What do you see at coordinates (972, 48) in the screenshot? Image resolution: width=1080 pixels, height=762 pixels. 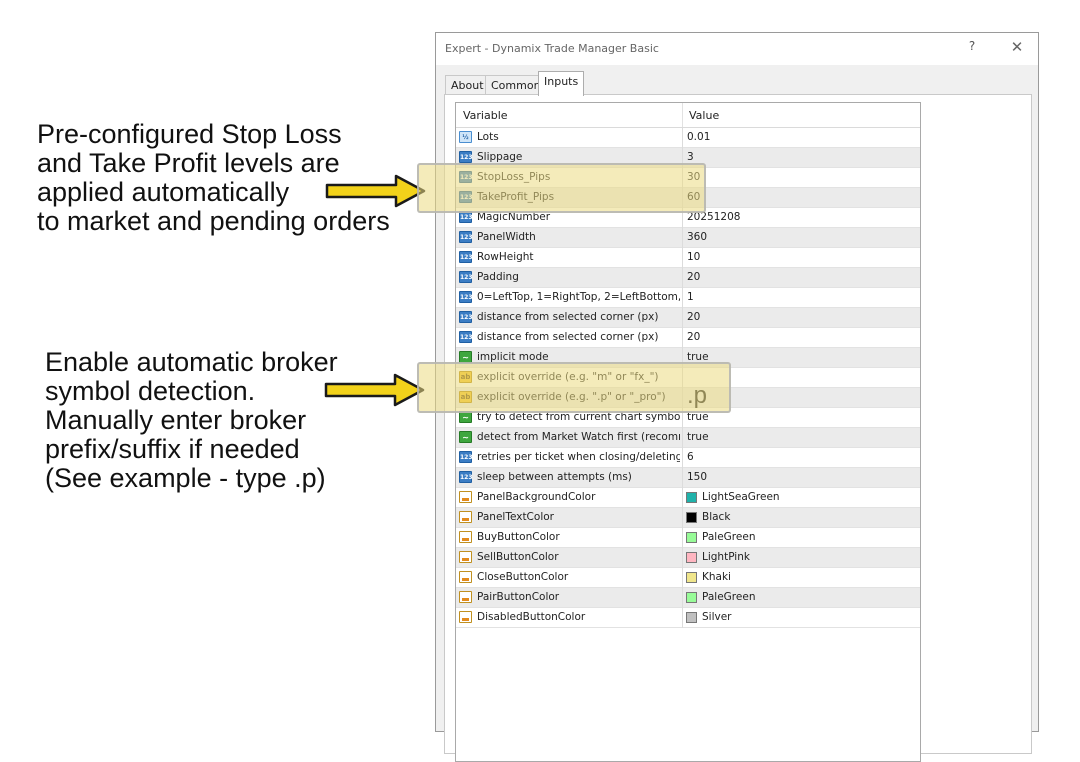 I see `help-button: ?` at bounding box center [972, 48].